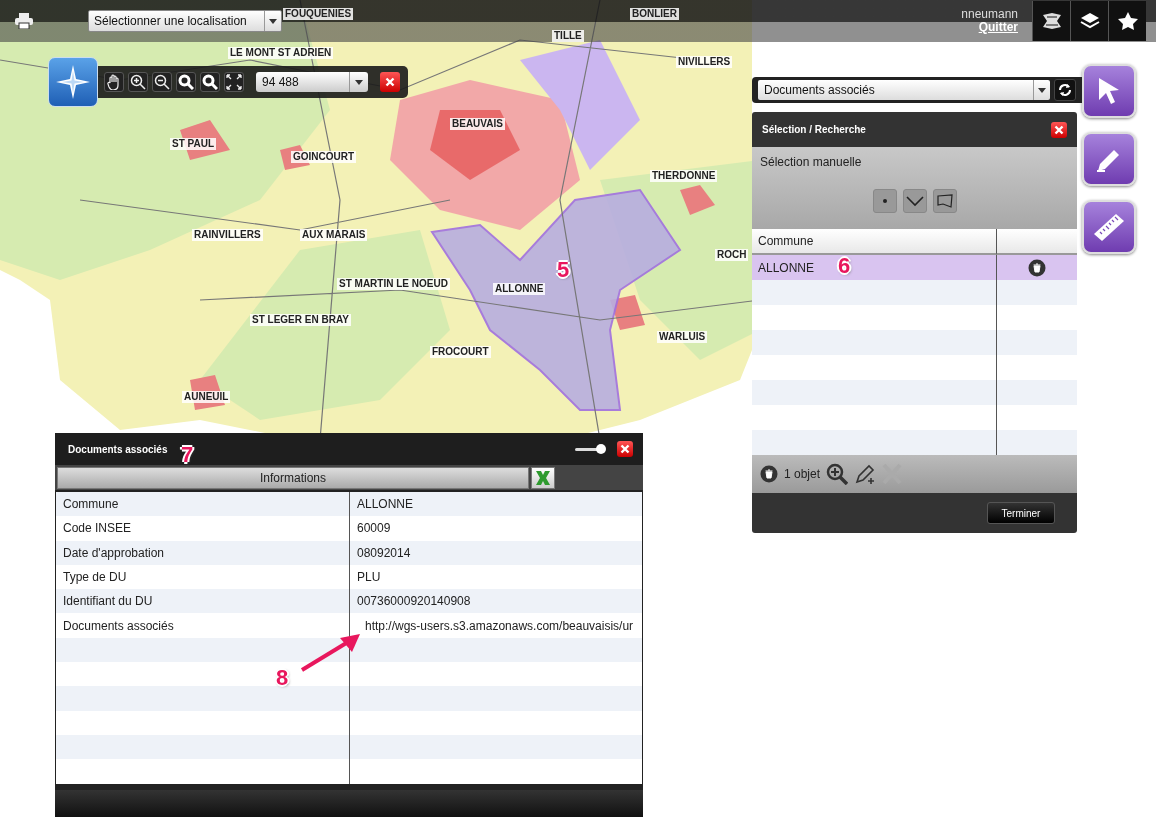 This screenshot has height=817, width=1156. Describe the element at coordinates (496, 601) in the screenshot. I see `table-cell: 00736000920140908` at that location.